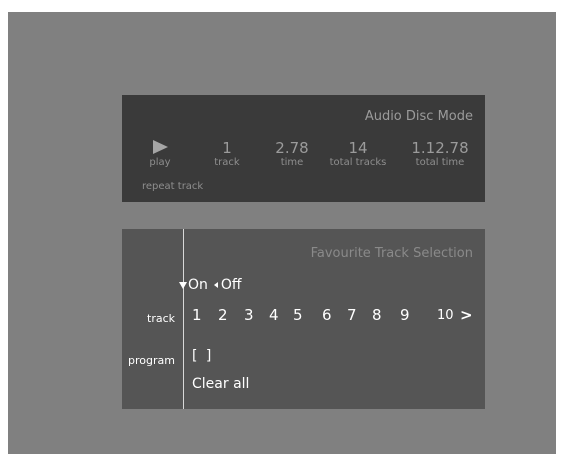 The width and height of the screenshot is (564, 466). I want to click on mode-title: Audio Disc Mode, so click(418, 116).